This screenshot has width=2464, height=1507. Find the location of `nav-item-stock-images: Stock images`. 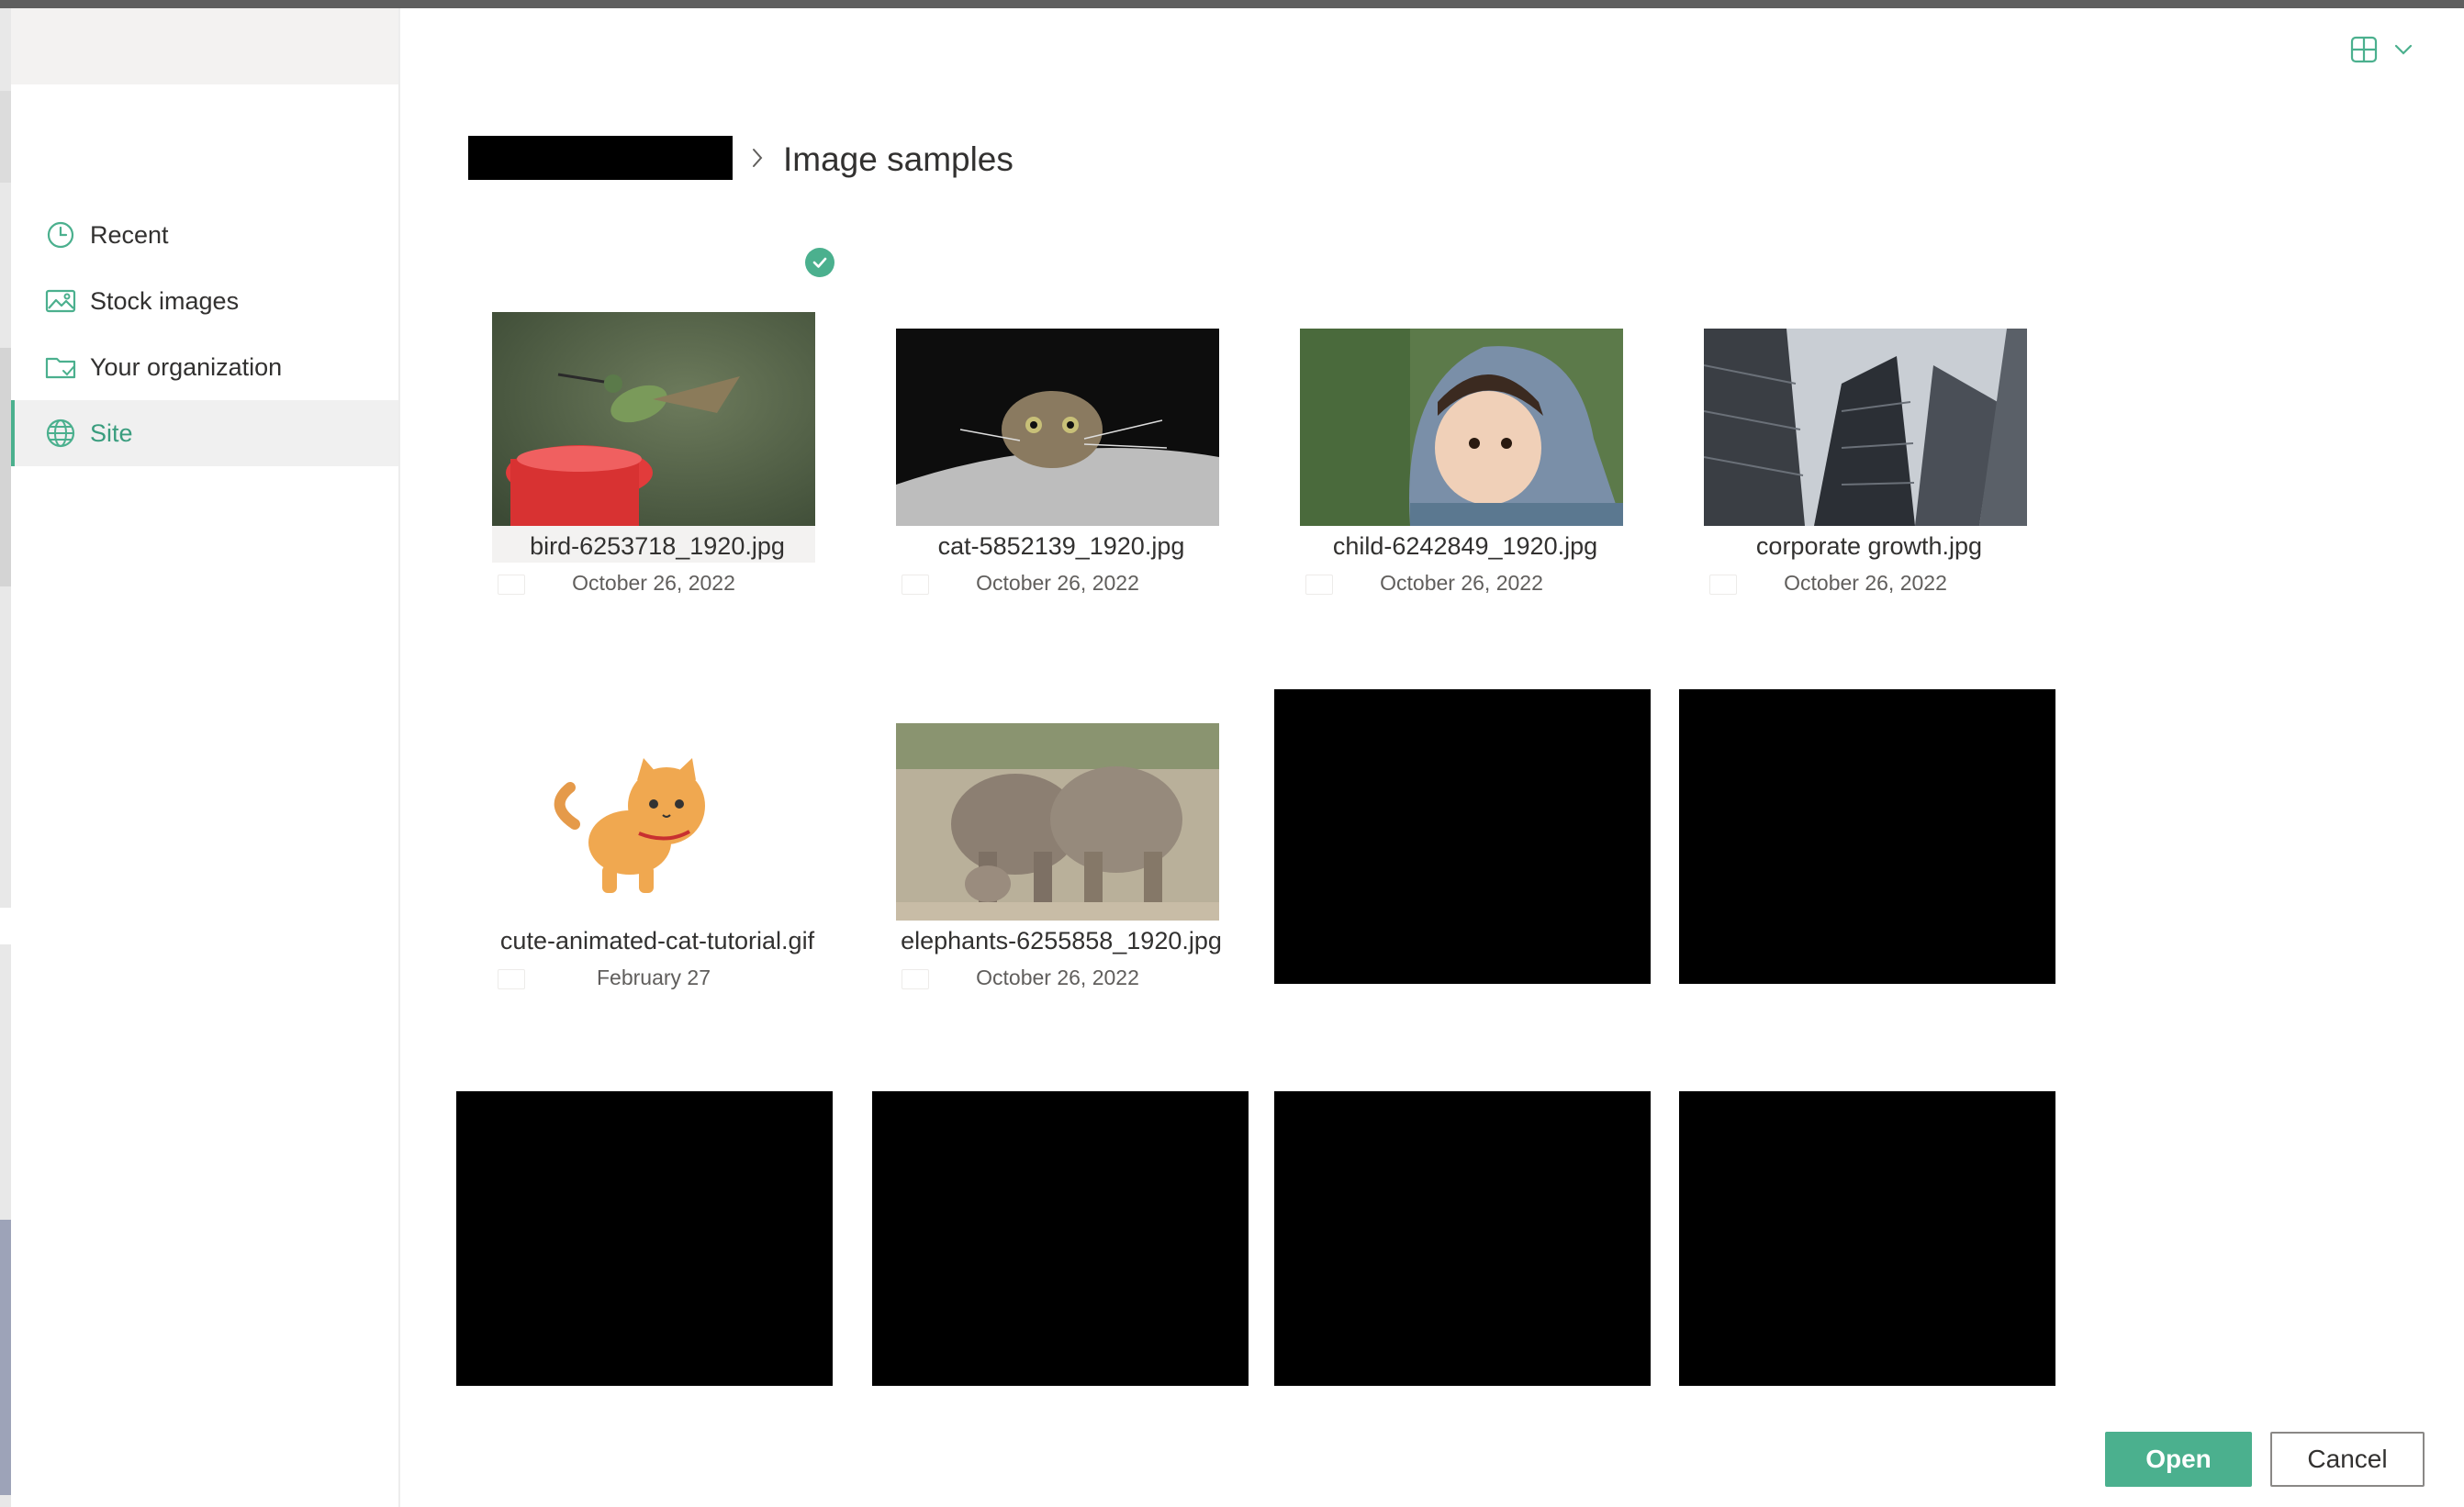

nav-item-stock-images: Stock images is located at coordinates (204, 301).